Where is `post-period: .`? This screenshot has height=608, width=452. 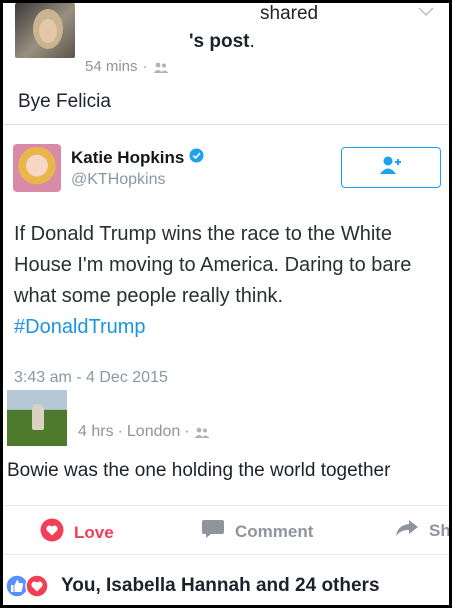 post-period: . is located at coordinates (252, 41).